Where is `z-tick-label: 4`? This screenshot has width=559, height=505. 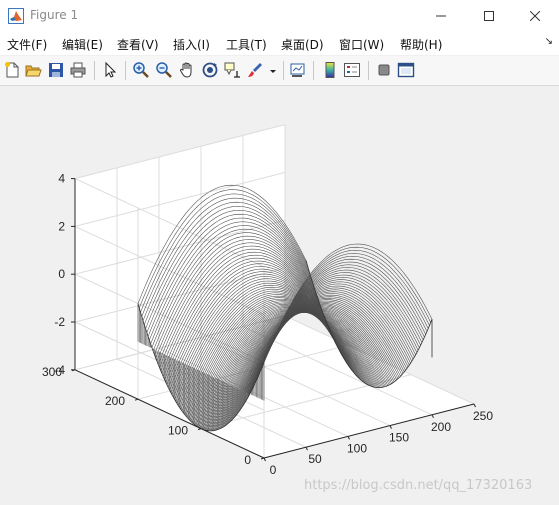 z-tick-label: 4 is located at coordinates (61, 179).